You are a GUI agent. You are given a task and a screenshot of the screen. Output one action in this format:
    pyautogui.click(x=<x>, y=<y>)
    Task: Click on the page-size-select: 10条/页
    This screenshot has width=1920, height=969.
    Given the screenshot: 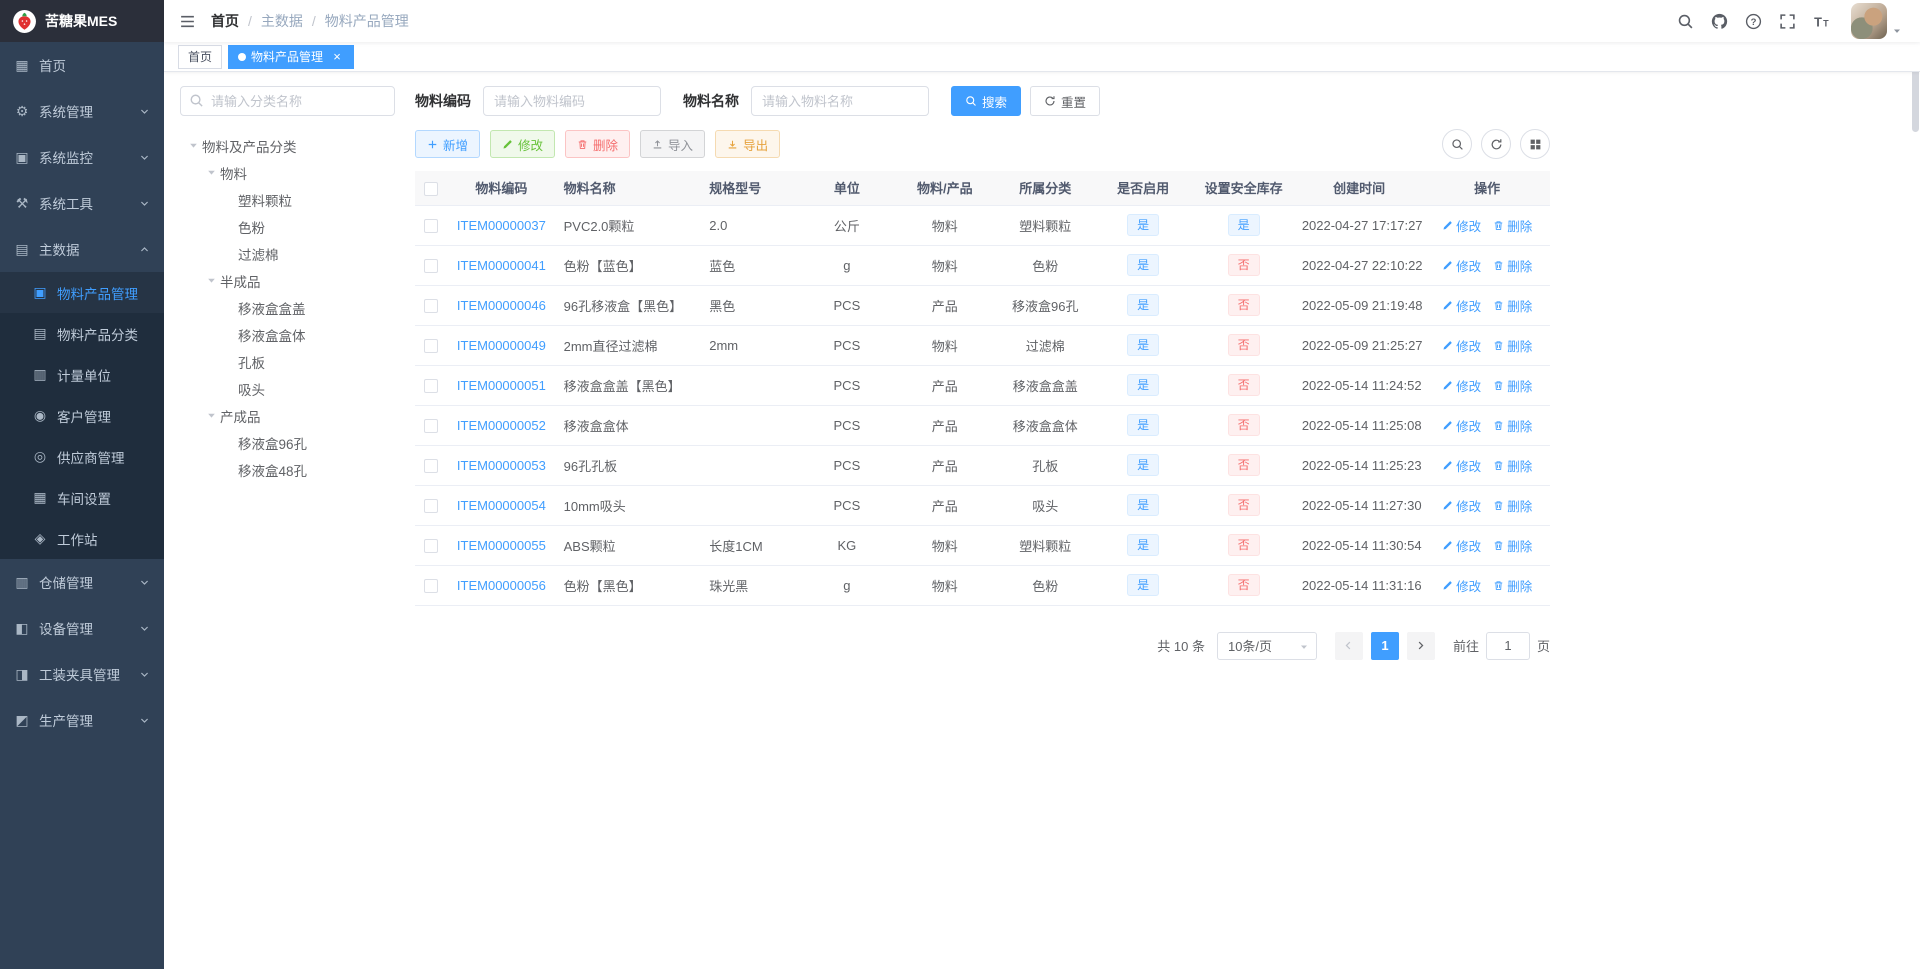 What is the action you would take?
    pyautogui.click(x=1266, y=645)
    